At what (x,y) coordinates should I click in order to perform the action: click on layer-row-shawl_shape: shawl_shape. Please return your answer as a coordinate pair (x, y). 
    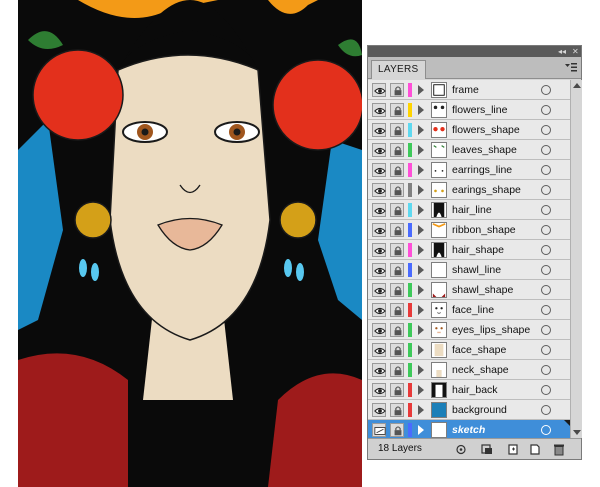
    Looking at the image, I should click on (469, 290).